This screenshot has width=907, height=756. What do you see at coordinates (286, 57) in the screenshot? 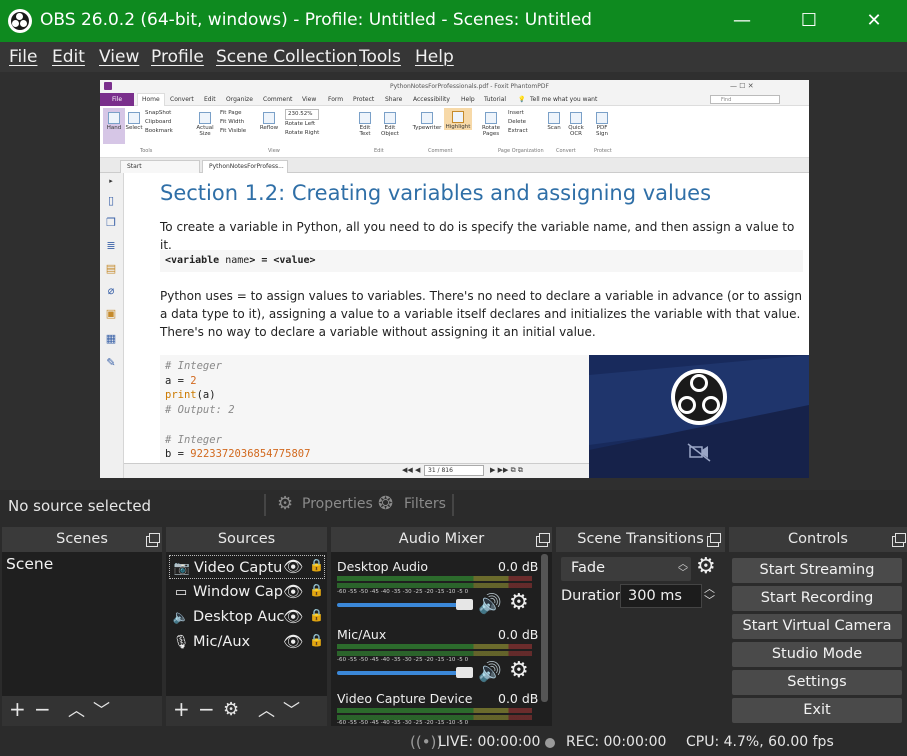
I see `menu-scene-collection: Scene Collection` at bounding box center [286, 57].